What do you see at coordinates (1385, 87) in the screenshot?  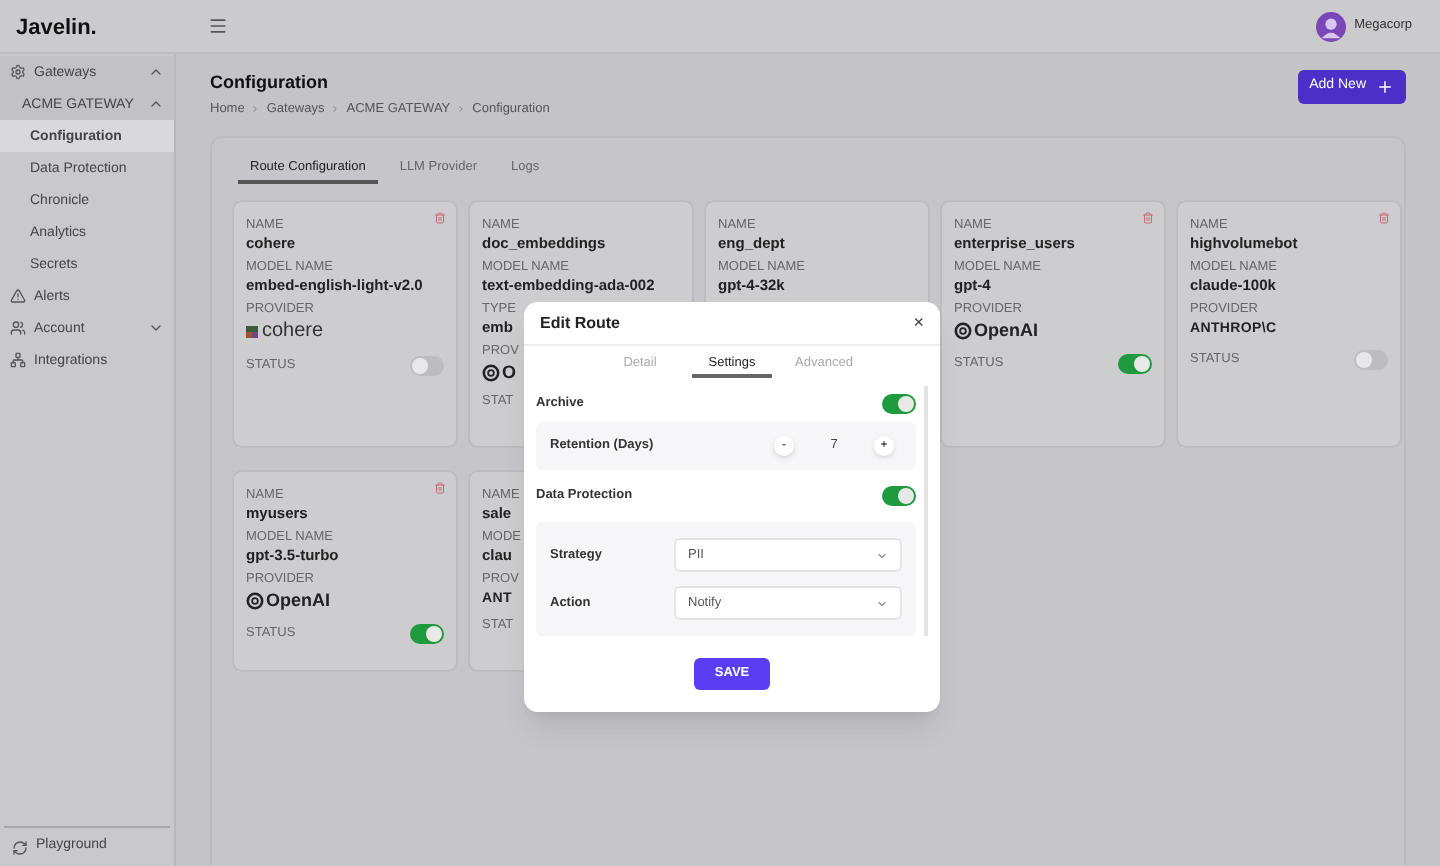 I see `plus-icon` at bounding box center [1385, 87].